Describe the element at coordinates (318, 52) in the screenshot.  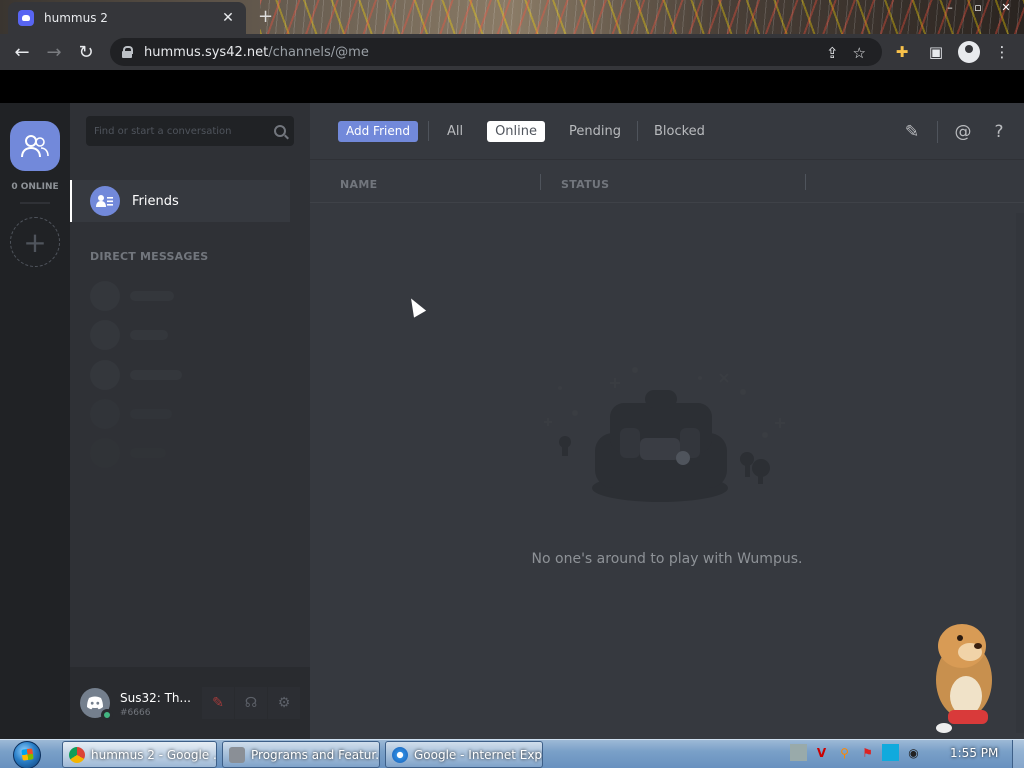
I see `url-path: /channels/@me` at that location.